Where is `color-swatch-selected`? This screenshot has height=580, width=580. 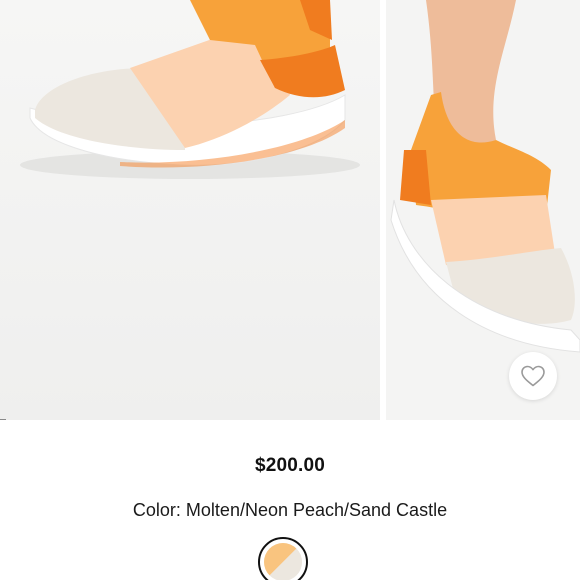
color-swatch-selected is located at coordinates (283, 558).